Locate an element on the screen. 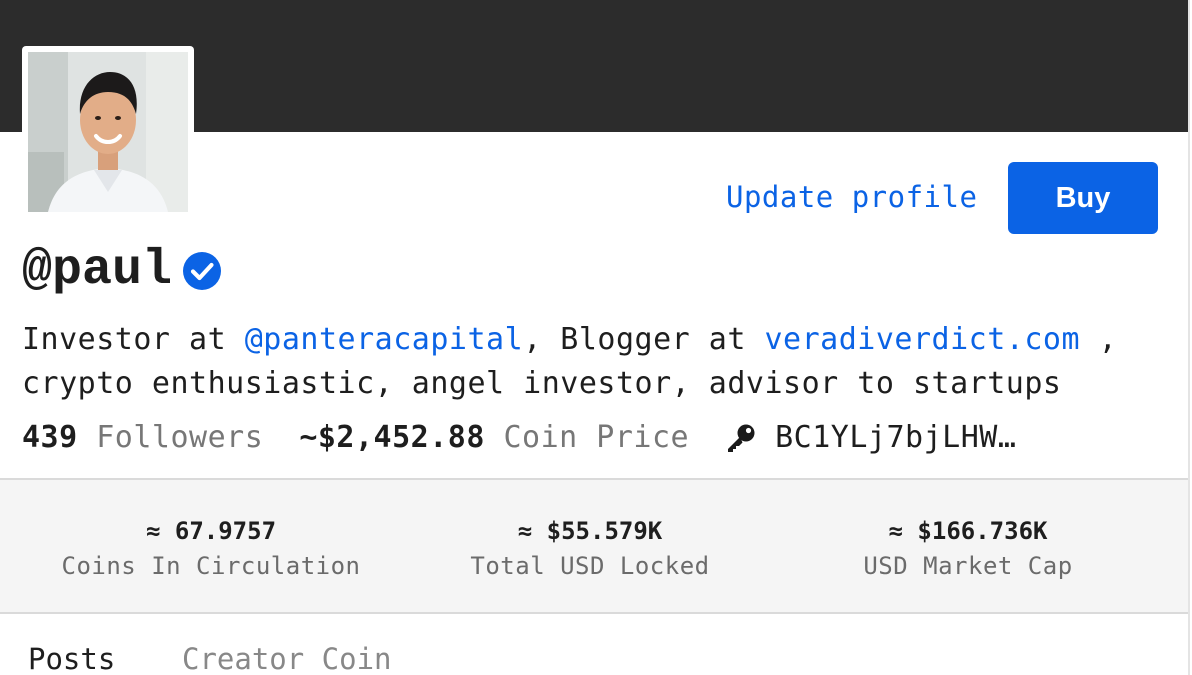 The image size is (1192, 675). avatar-photo is located at coordinates (108, 132).